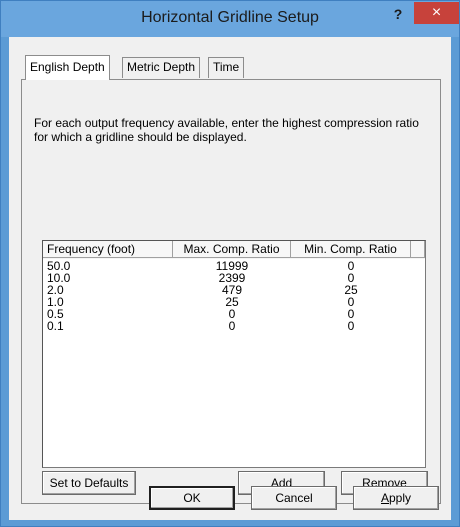  What do you see at coordinates (108, 249) in the screenshot?
I see `column-header-frequency: Frequency (foot)` at bounding box center [108, 249].